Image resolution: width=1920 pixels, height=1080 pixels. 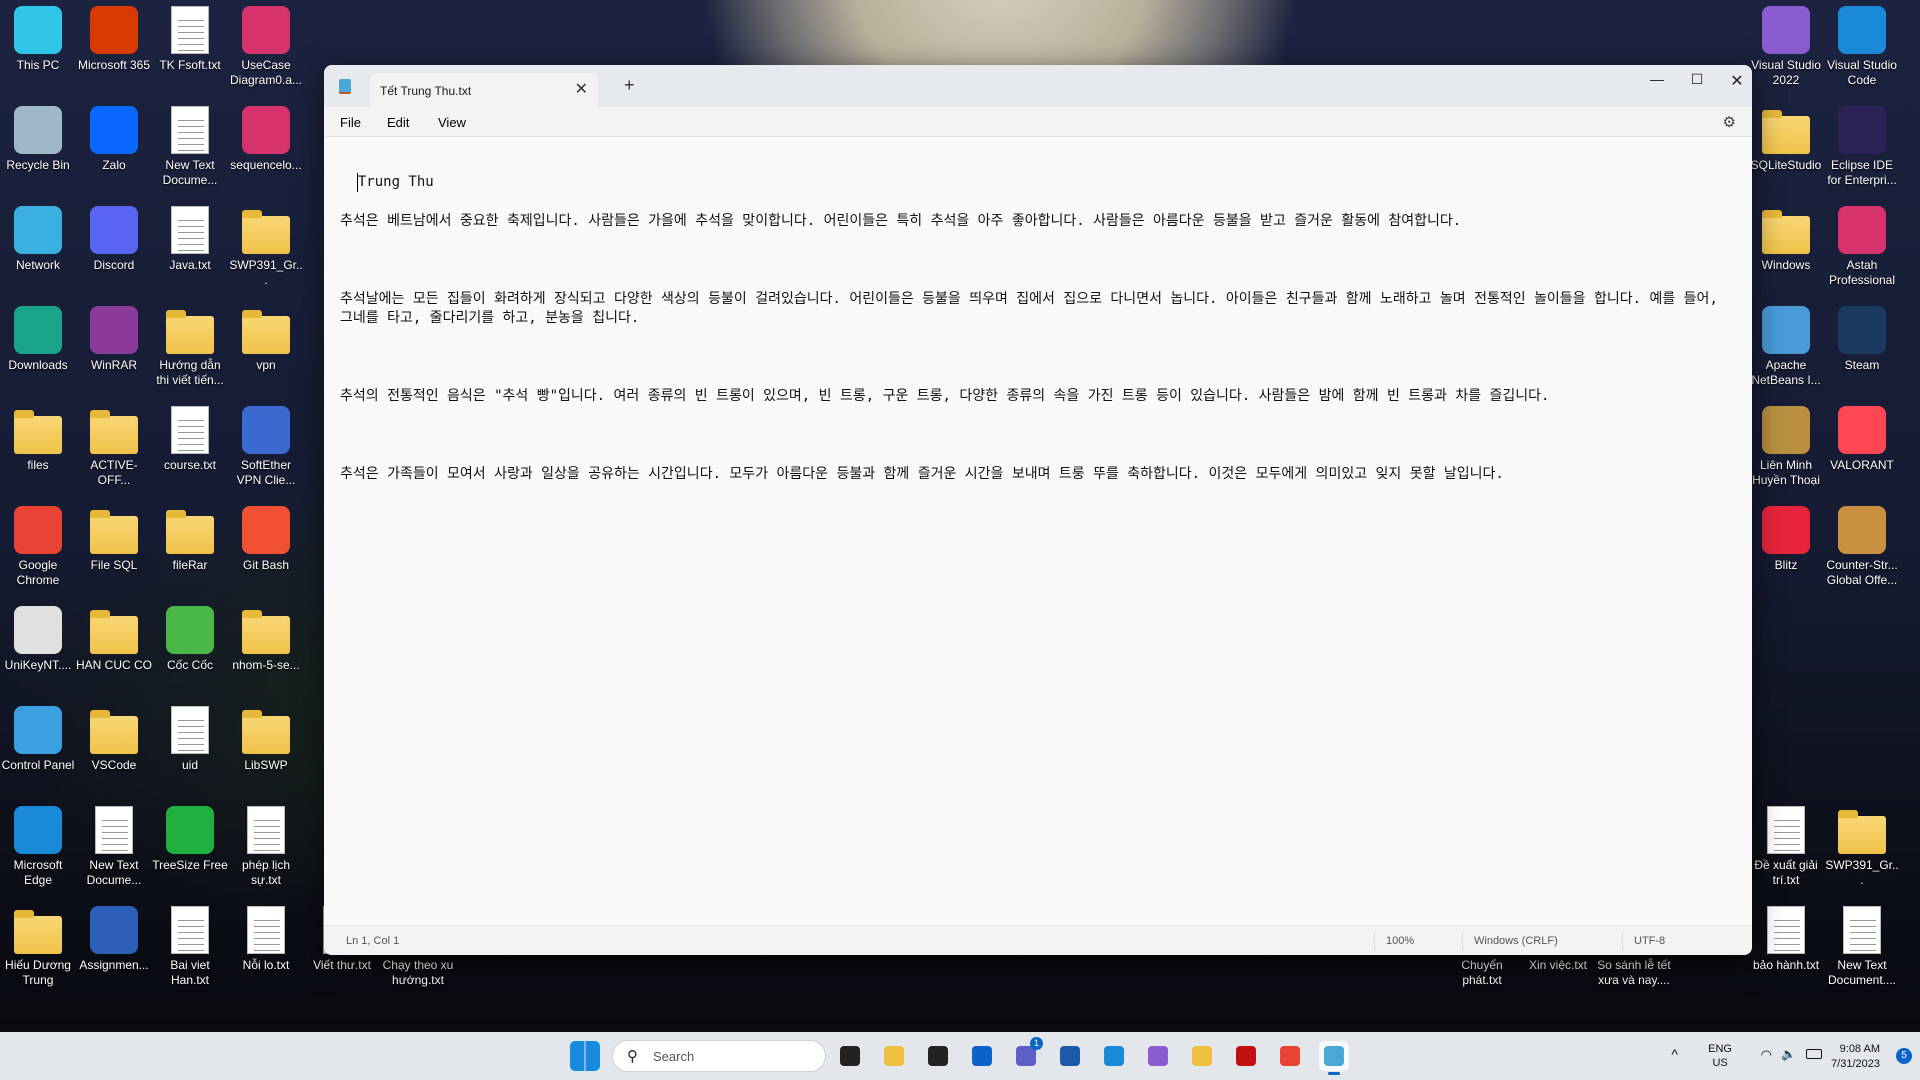 What do you see at coordinates (1158, 1056) in the screenshot?
I see `taskbar-visual-studio-button` at bounding box center [1158, 1056].